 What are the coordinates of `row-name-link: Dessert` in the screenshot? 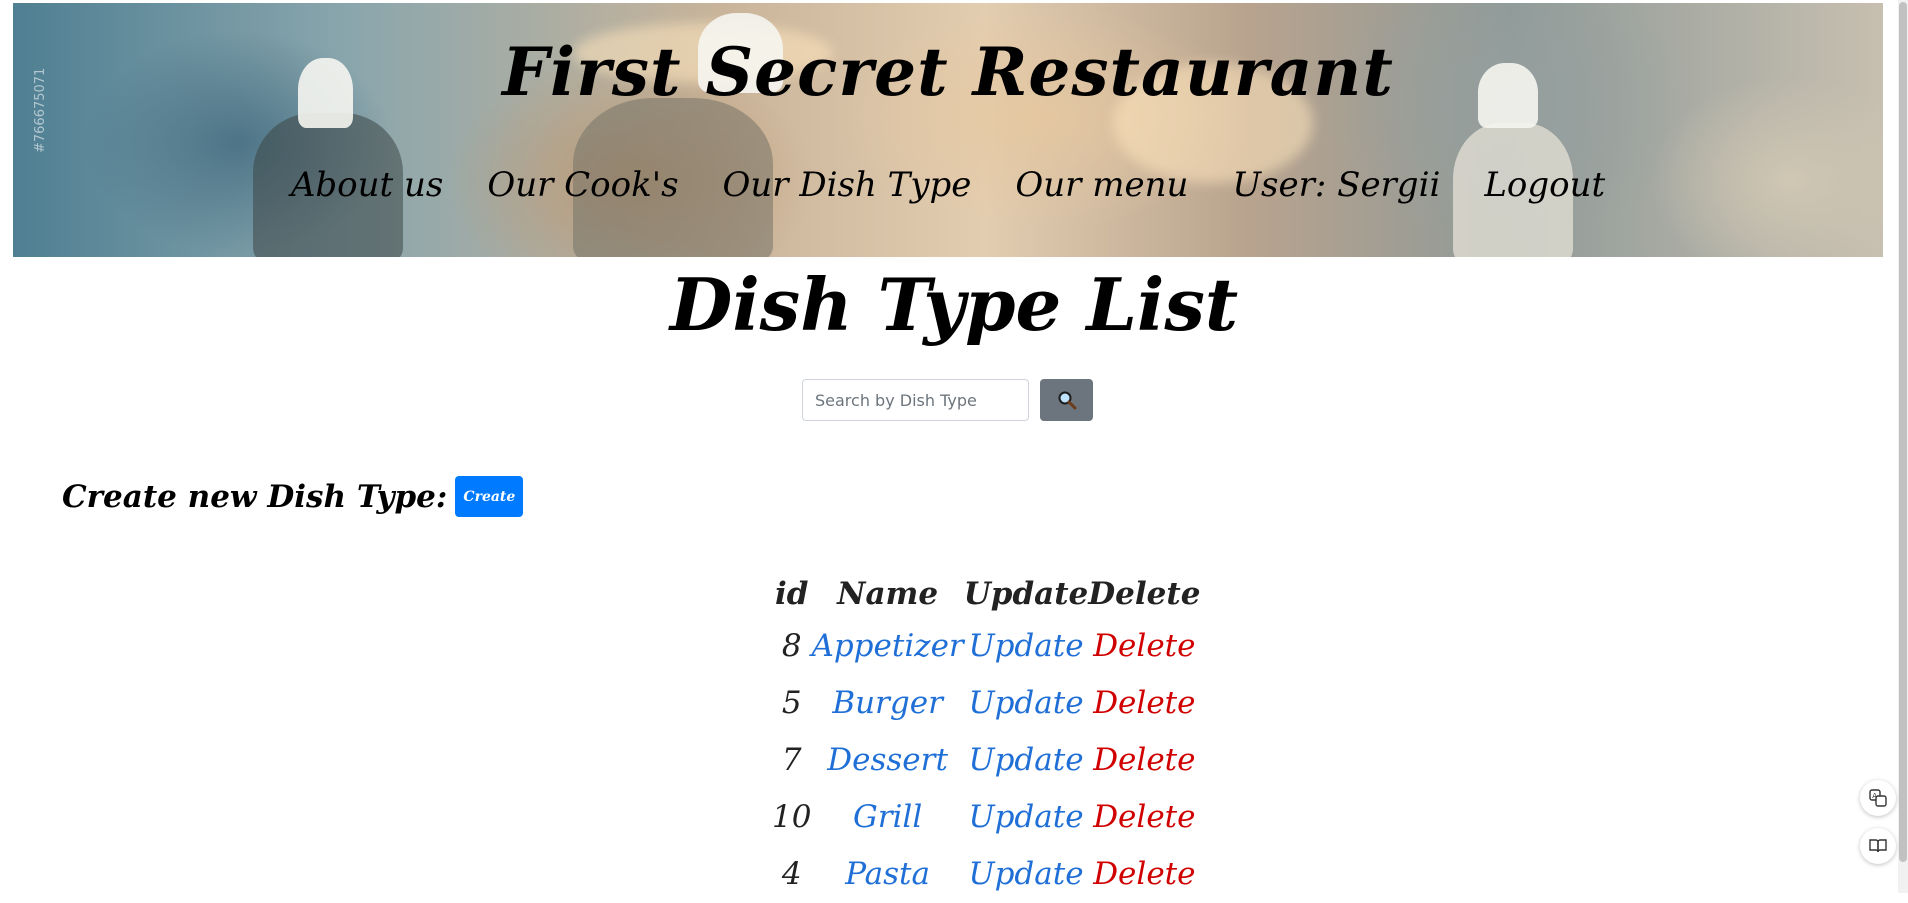 It's located at (887, 760).